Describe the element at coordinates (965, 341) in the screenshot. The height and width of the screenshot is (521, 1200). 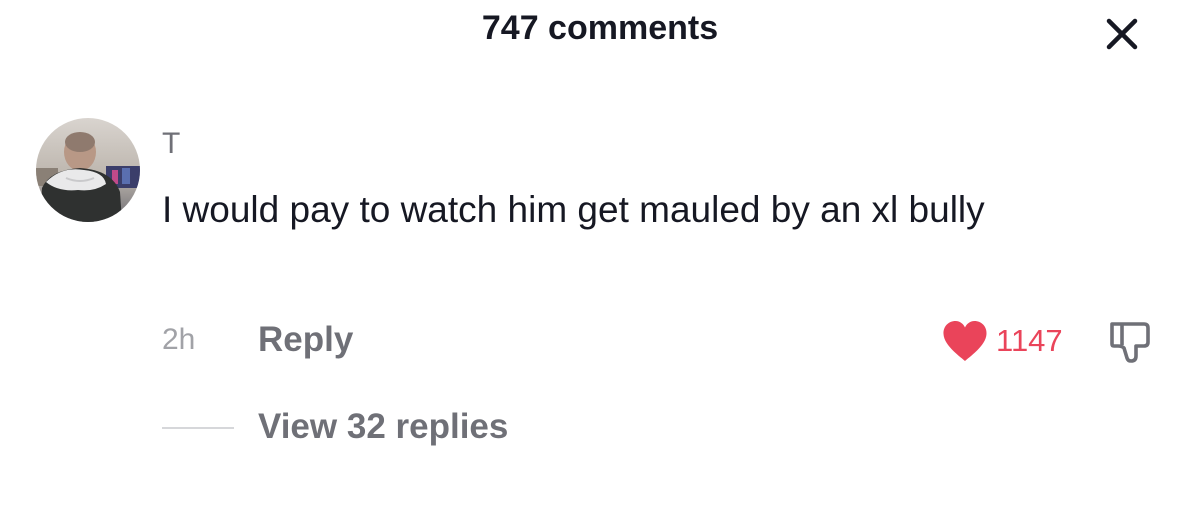
I see `heart-icon` at that location.